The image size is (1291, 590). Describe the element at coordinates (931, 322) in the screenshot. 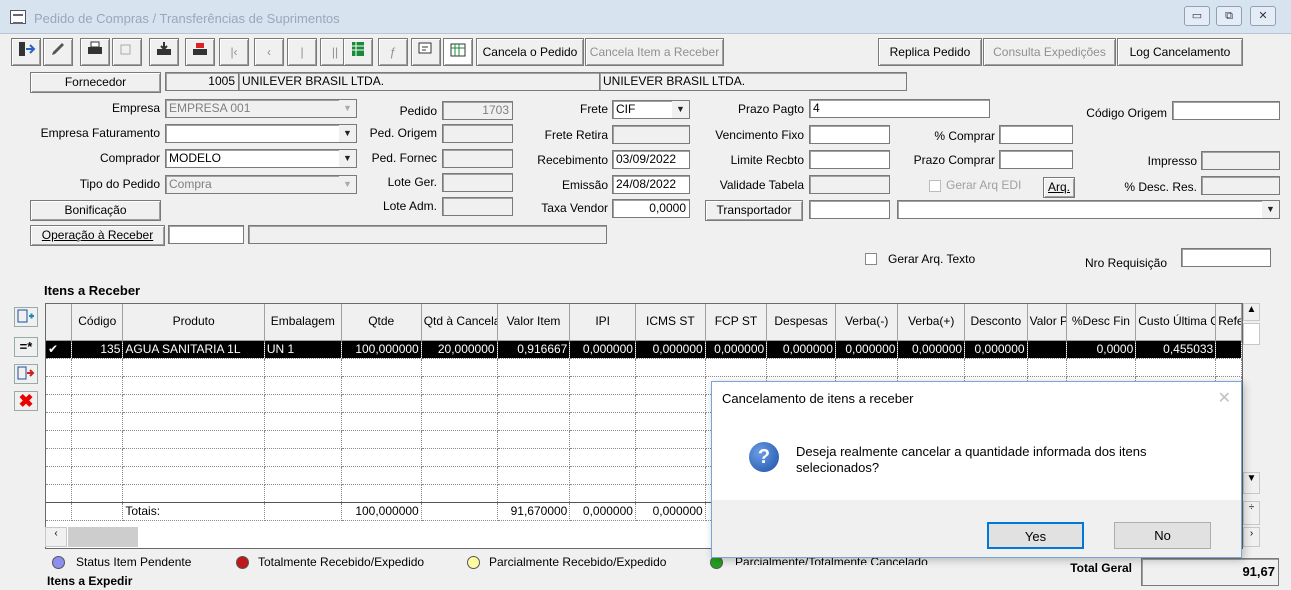

I see `column-header: Verba(+)` at that location.